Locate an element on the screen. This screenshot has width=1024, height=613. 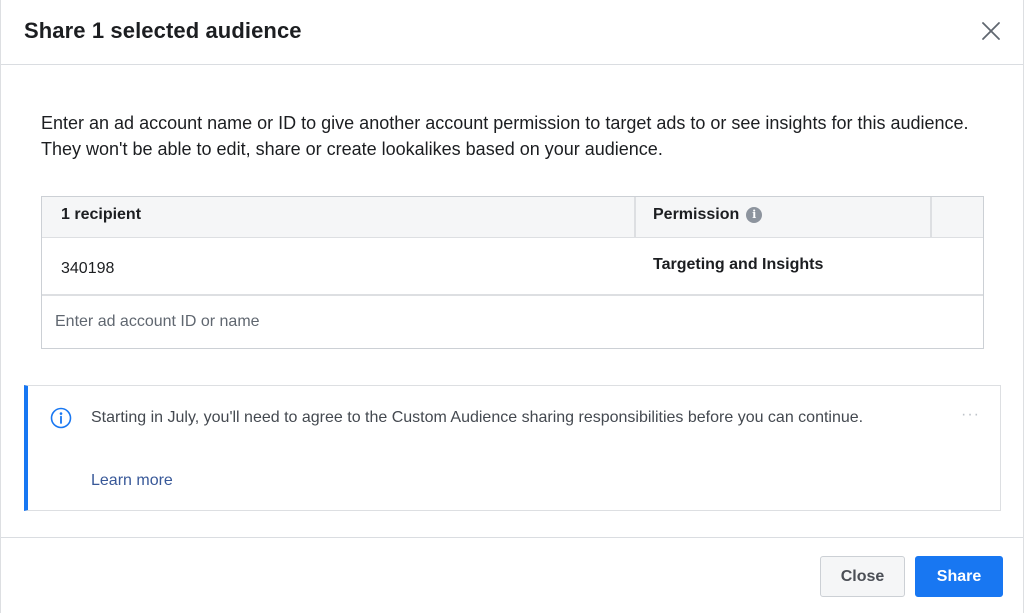
info-icon: i is located at coordinates (754, 215).